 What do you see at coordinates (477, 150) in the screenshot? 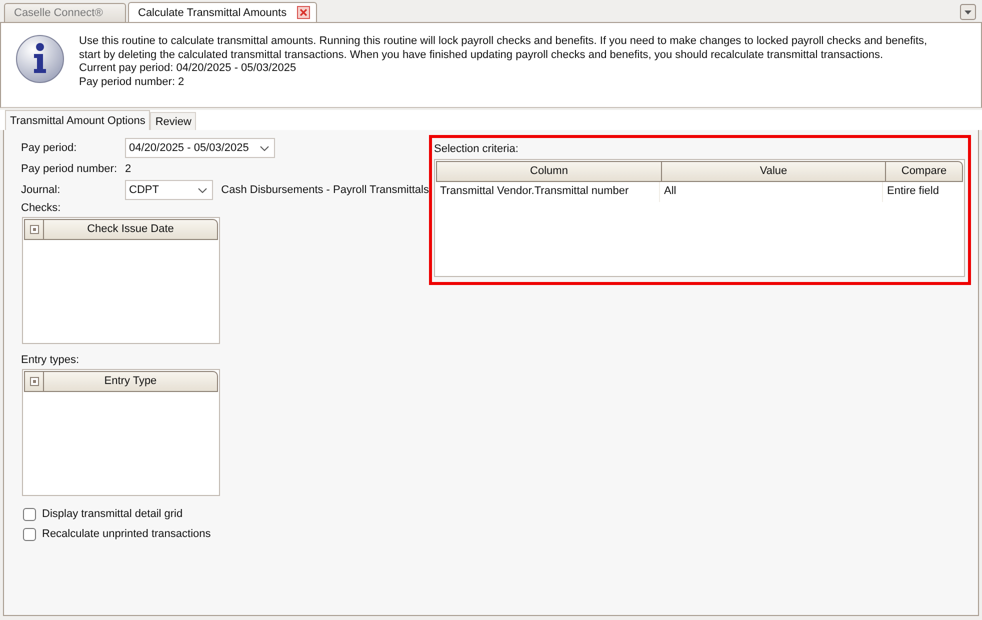
I see `selection-criteria-label: Selection criteria:` at bounding box center [477, 150].